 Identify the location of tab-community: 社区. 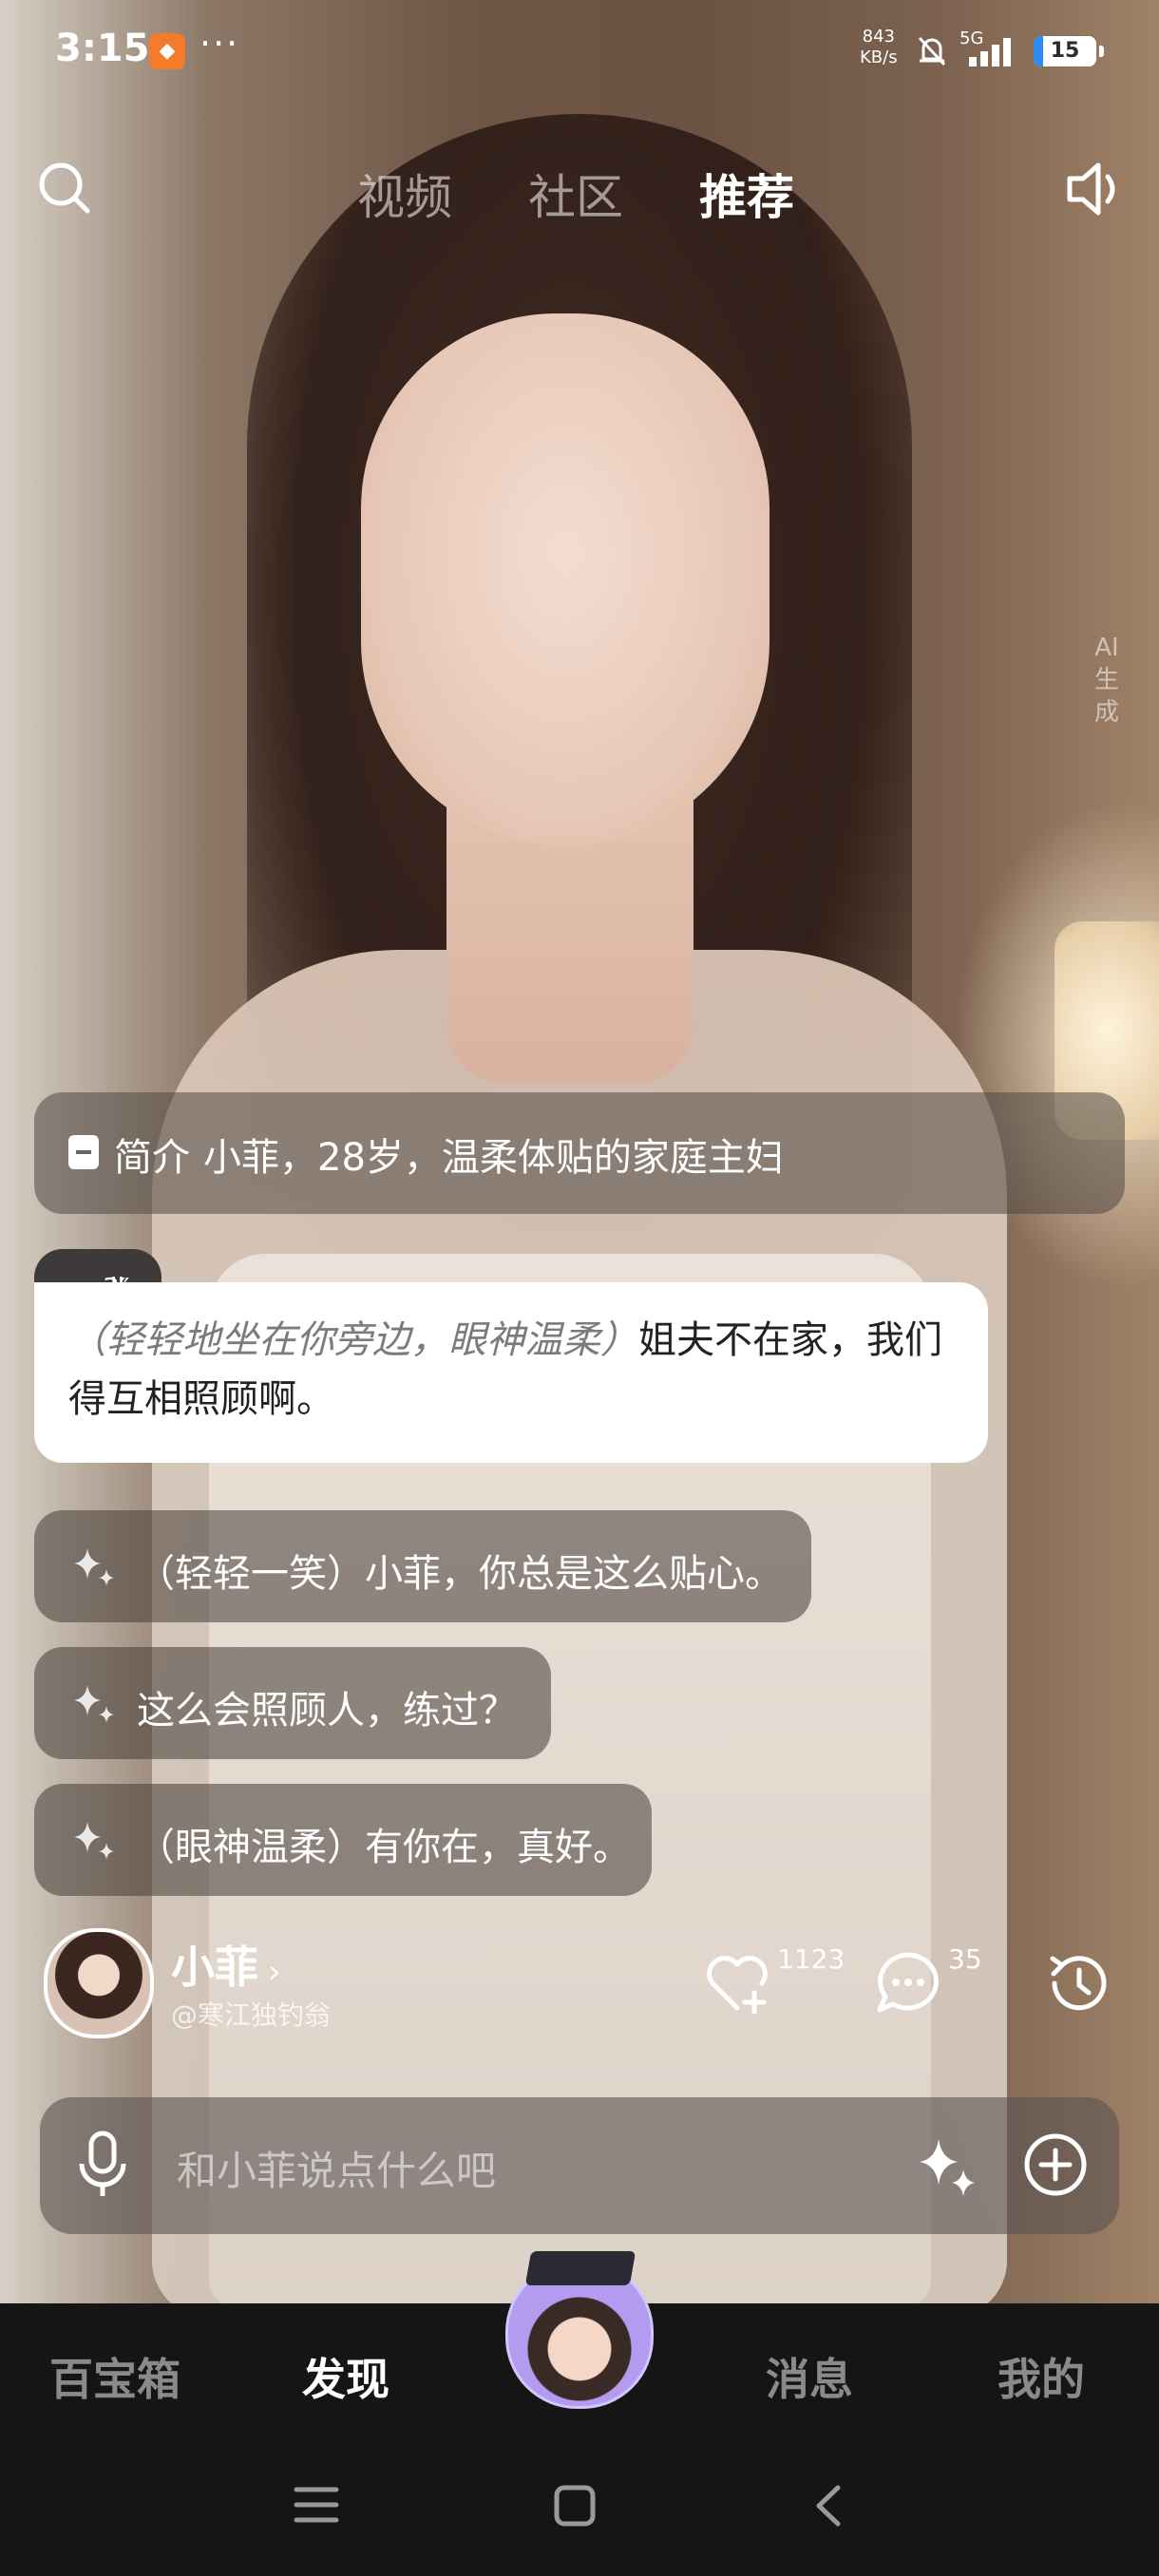
(575, 194).